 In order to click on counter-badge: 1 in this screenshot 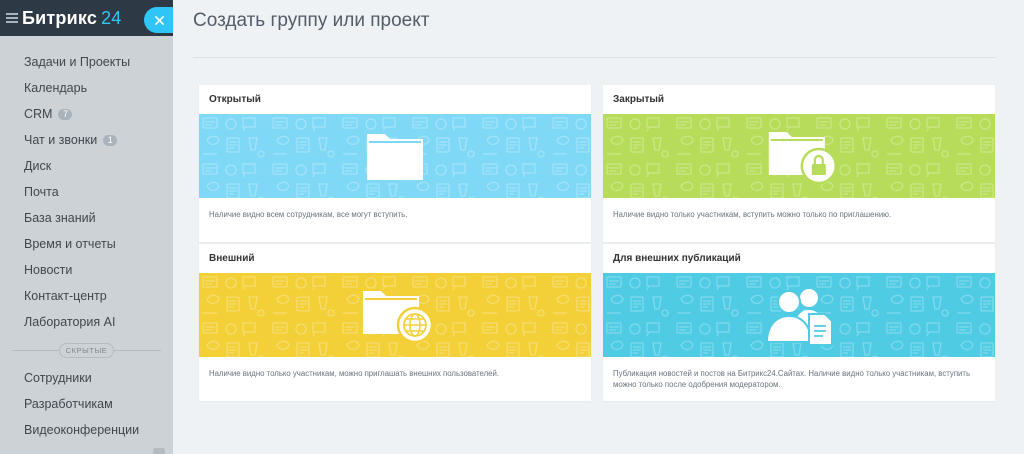, I will do `click(110, 140)`.